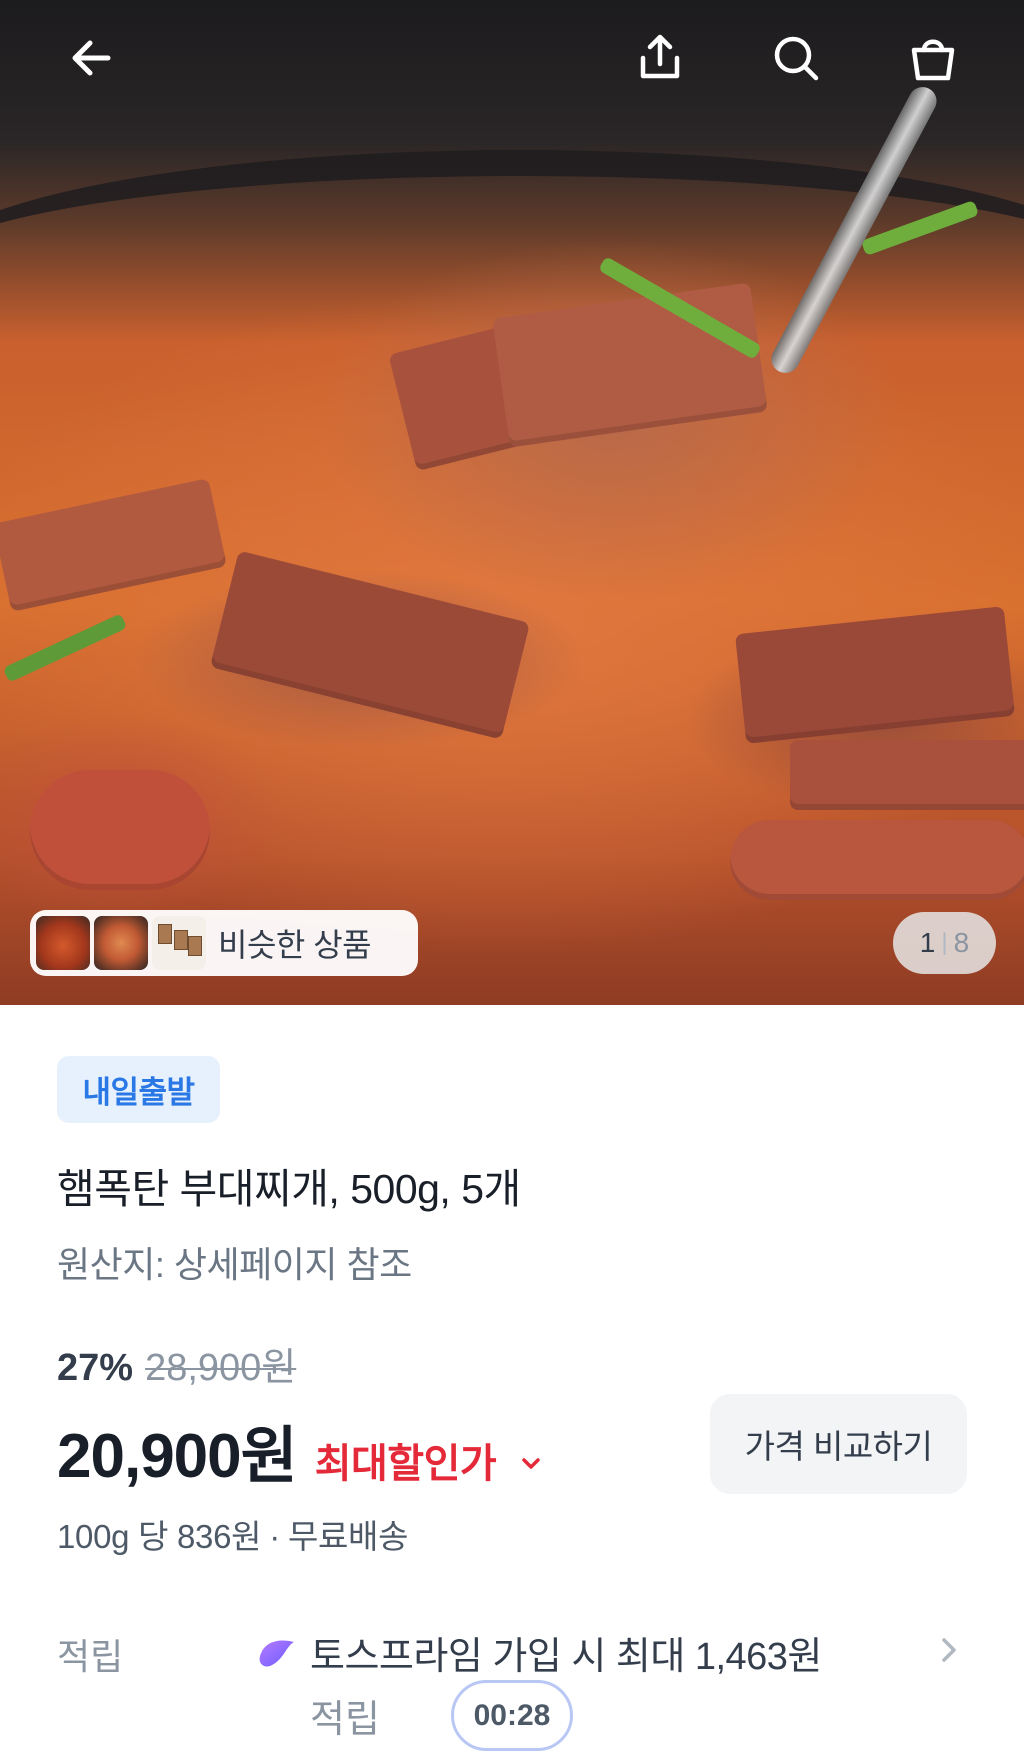  I want to click on similar-products-button: 비슷한 상품, so click(224, 943).